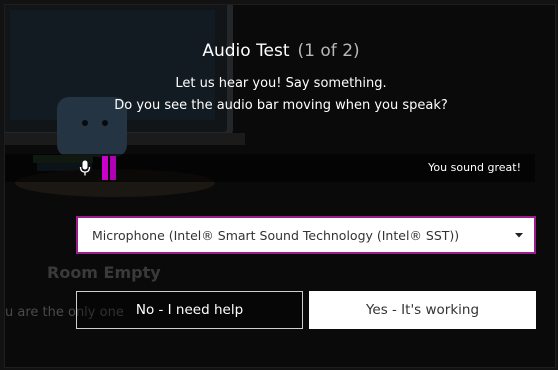 This screenshot has width=558, height=370. Describe the element at coordinates (104, 272) in the screenshot. I see `room-empty-title: Room Empty` at that location.